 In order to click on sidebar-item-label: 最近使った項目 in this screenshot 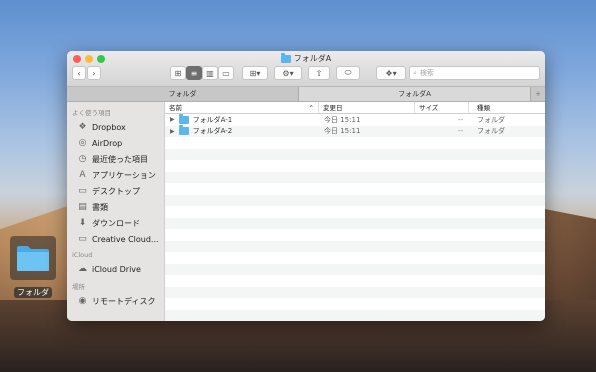, I will do `click(120, 159)`.